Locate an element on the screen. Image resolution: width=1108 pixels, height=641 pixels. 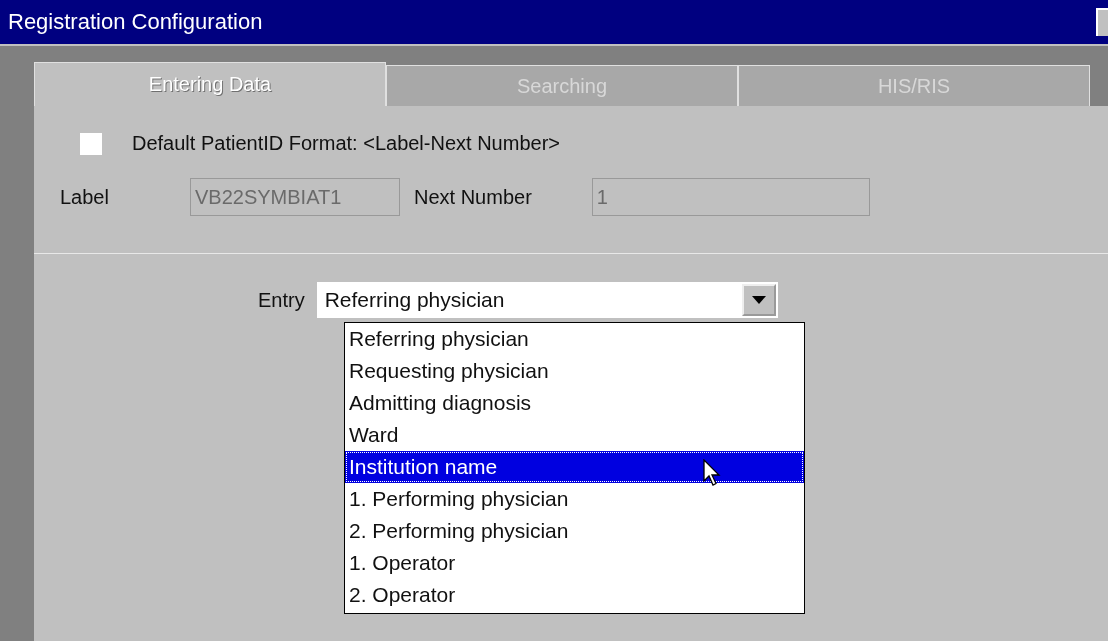
mouse-cursor-icon is located at coordinates (712, 473).